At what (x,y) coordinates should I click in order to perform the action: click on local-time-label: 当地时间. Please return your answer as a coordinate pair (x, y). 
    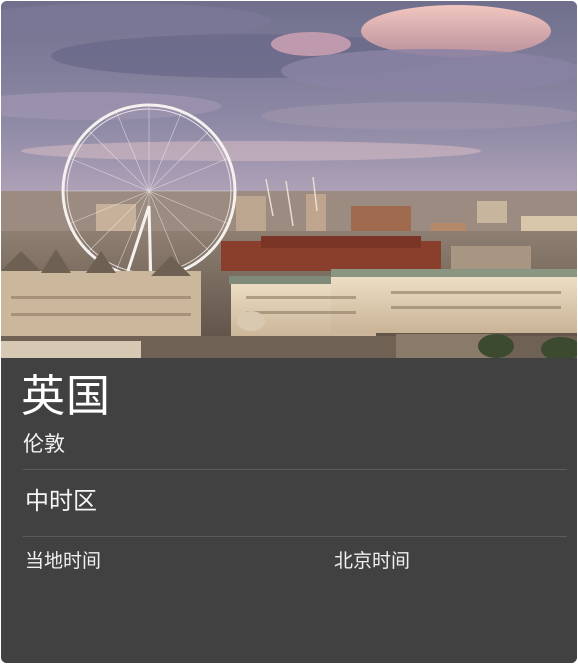
    Looking at the image, I should click on (63, 561).